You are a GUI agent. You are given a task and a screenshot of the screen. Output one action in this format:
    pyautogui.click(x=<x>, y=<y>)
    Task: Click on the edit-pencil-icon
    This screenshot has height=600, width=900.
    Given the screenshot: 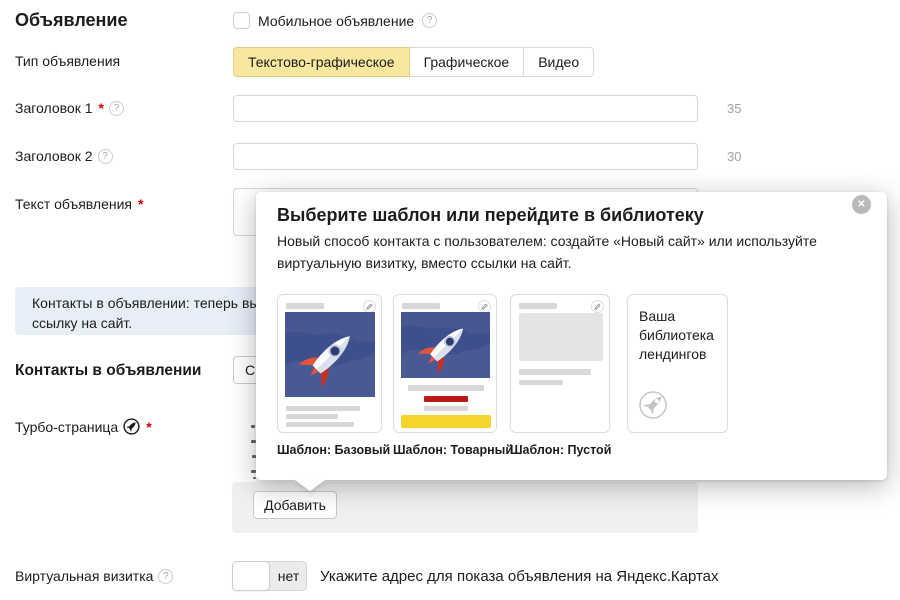 What is the action you would take?
    pyautogui.click(x=597, y=306)
    